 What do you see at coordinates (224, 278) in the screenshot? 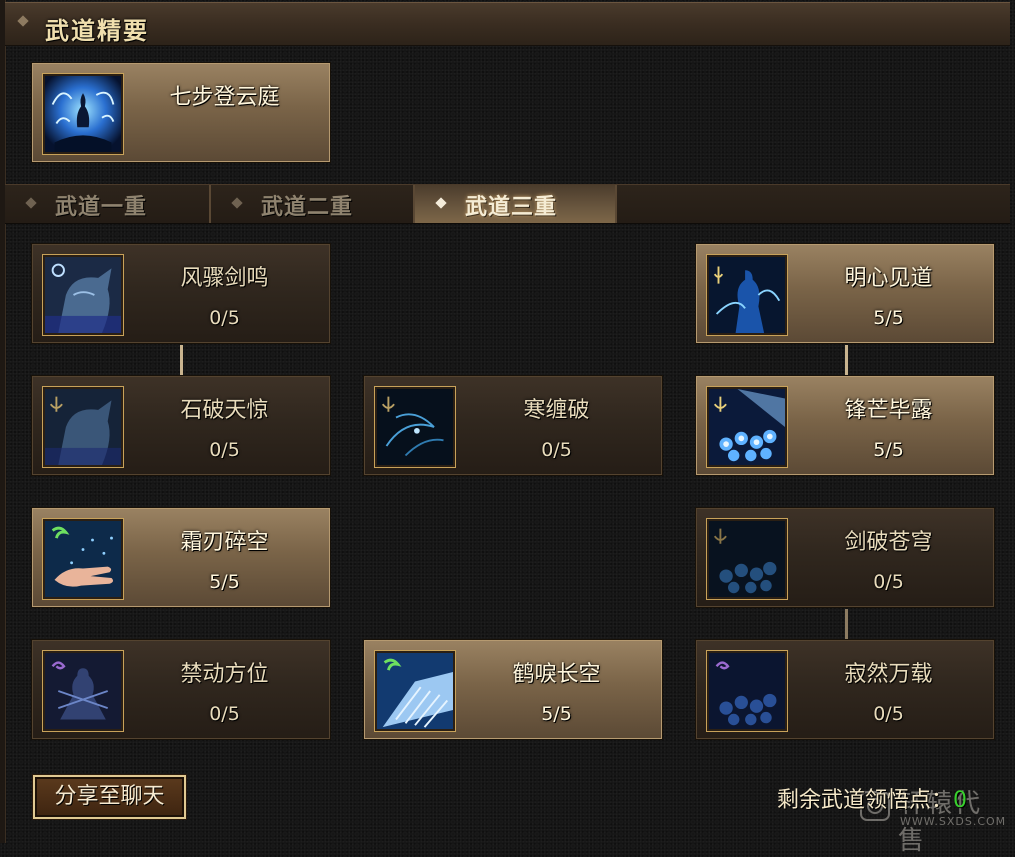
I see `skill-name: 风骤剑鸣` at bounding box center [224, 278].